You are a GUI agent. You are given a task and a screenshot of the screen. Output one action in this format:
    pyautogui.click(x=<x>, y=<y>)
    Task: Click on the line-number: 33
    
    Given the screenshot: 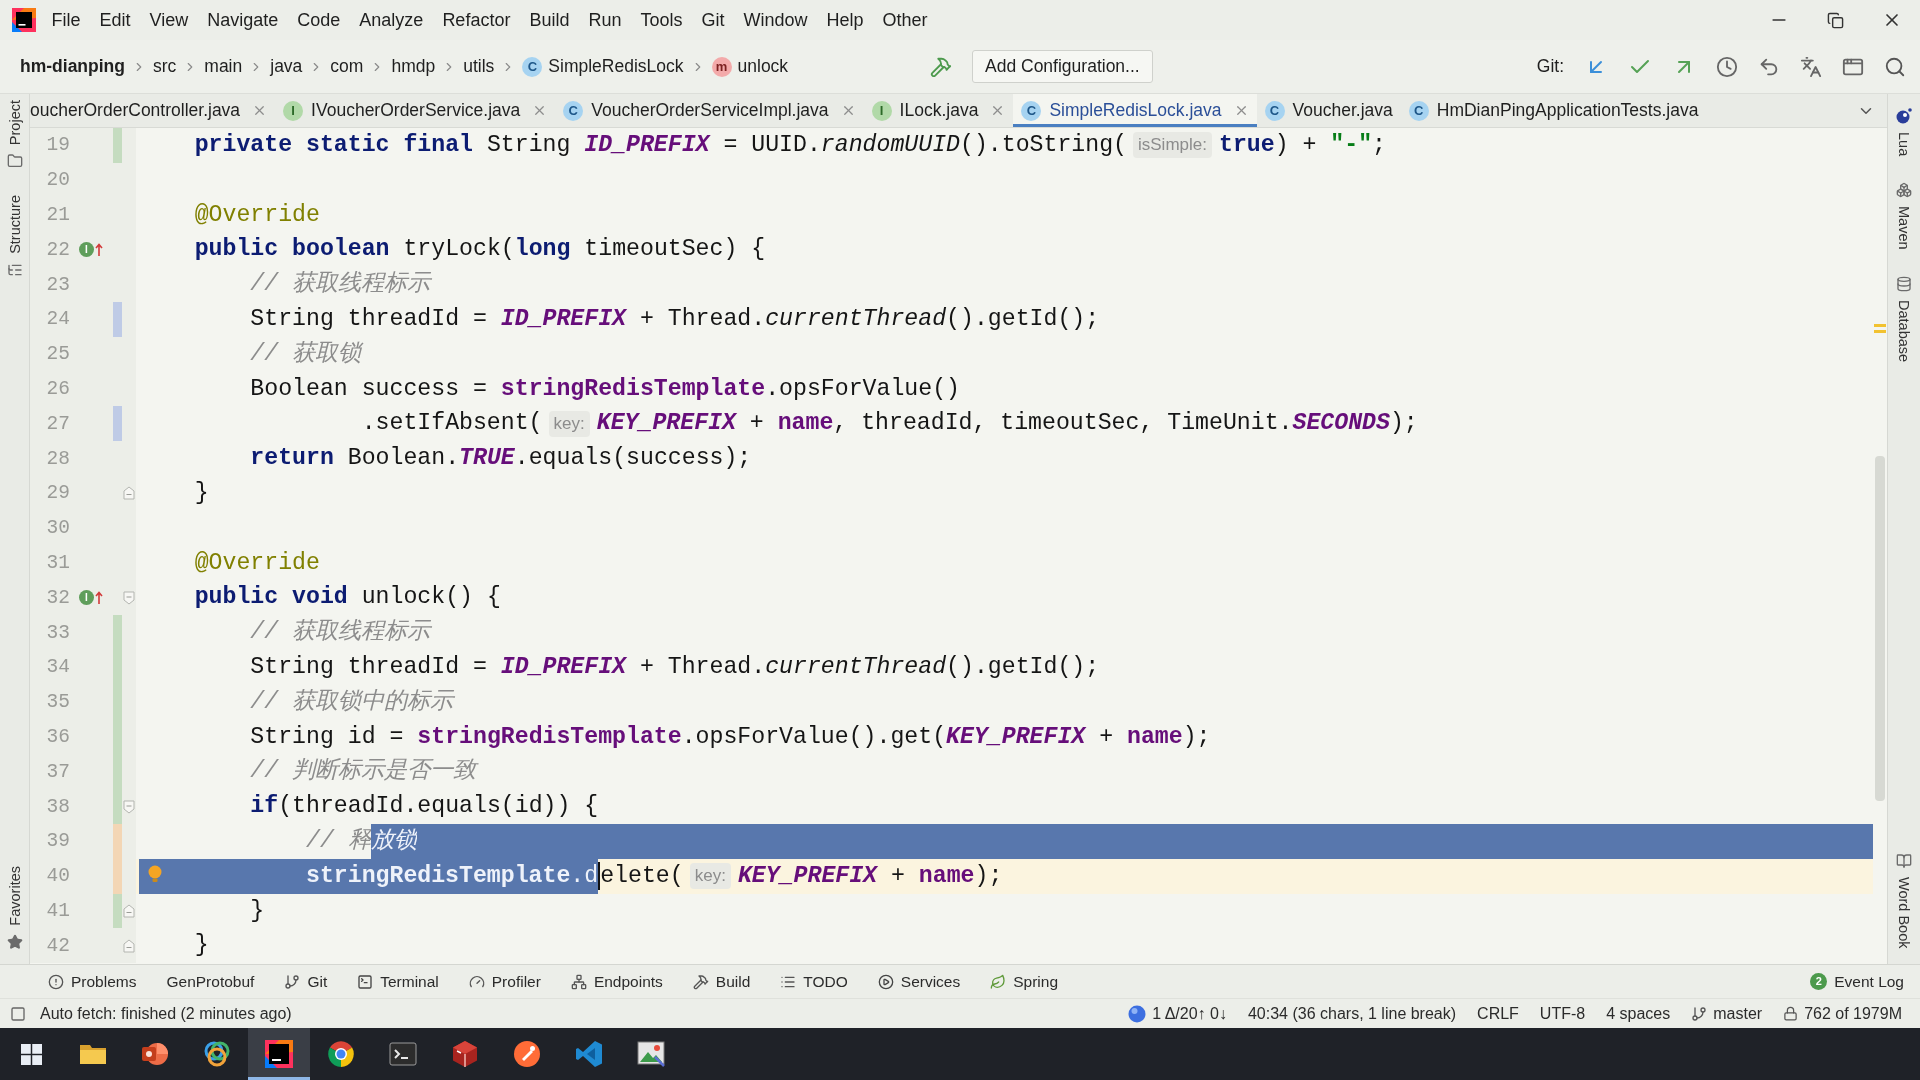 What is the action you would take?
    pyautogui.click(x=58, y=632)
    